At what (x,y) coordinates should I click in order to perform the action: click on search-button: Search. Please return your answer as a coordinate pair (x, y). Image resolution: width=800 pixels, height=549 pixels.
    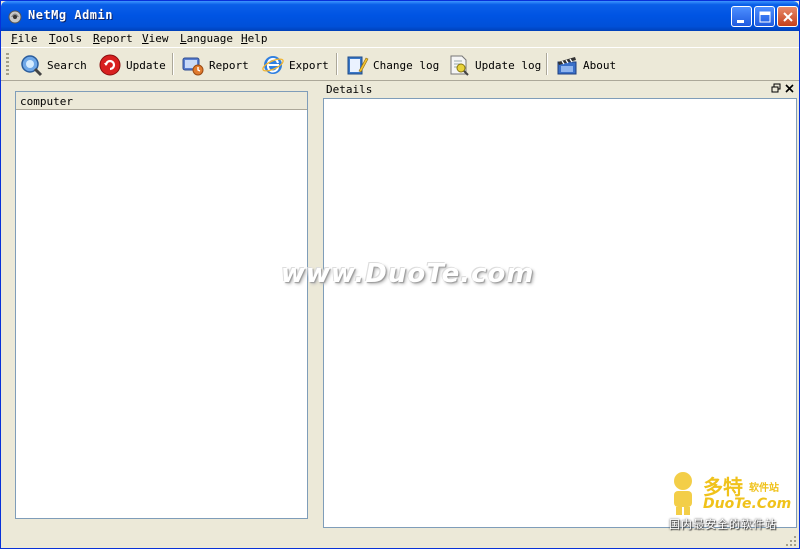
    Looking at the image, I should click on (53, 65).